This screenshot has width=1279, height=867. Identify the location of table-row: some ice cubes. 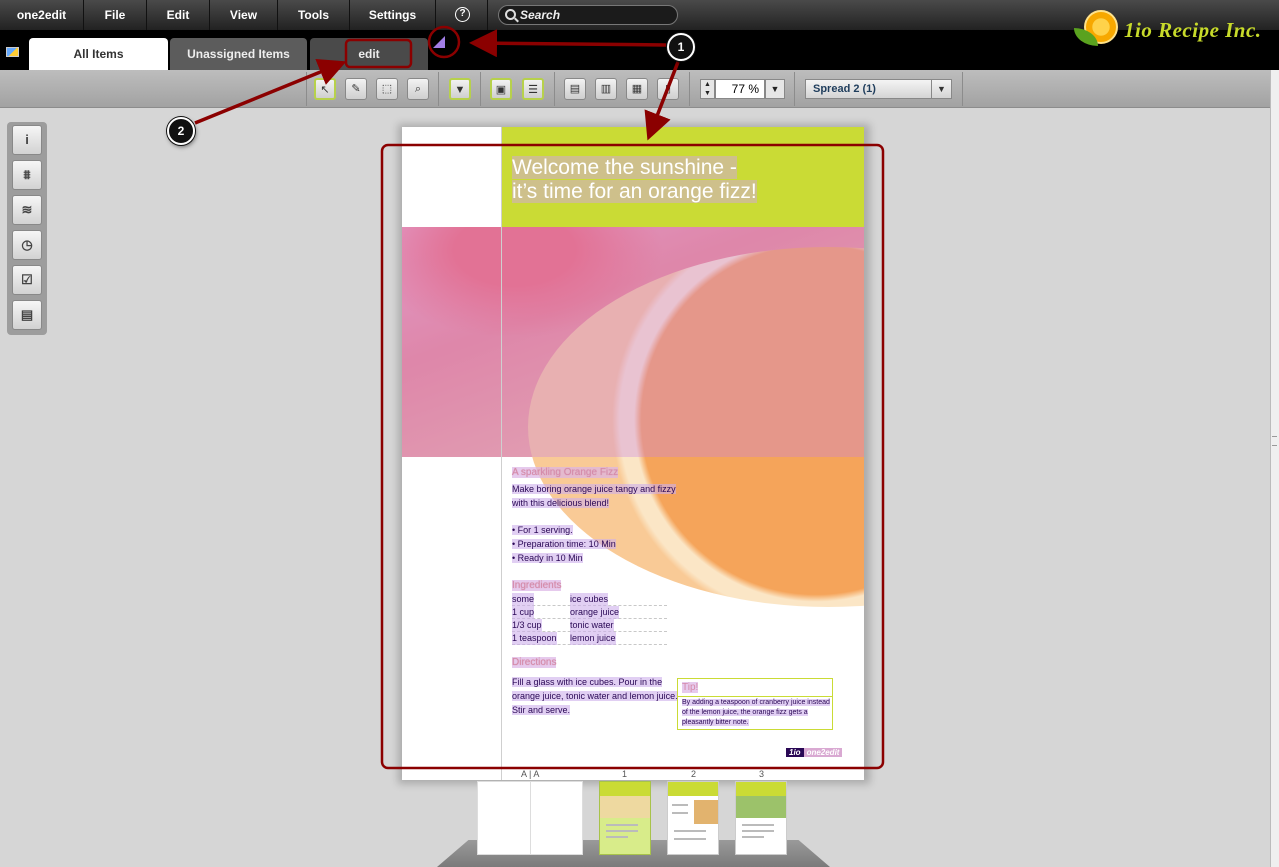
(589, 599).